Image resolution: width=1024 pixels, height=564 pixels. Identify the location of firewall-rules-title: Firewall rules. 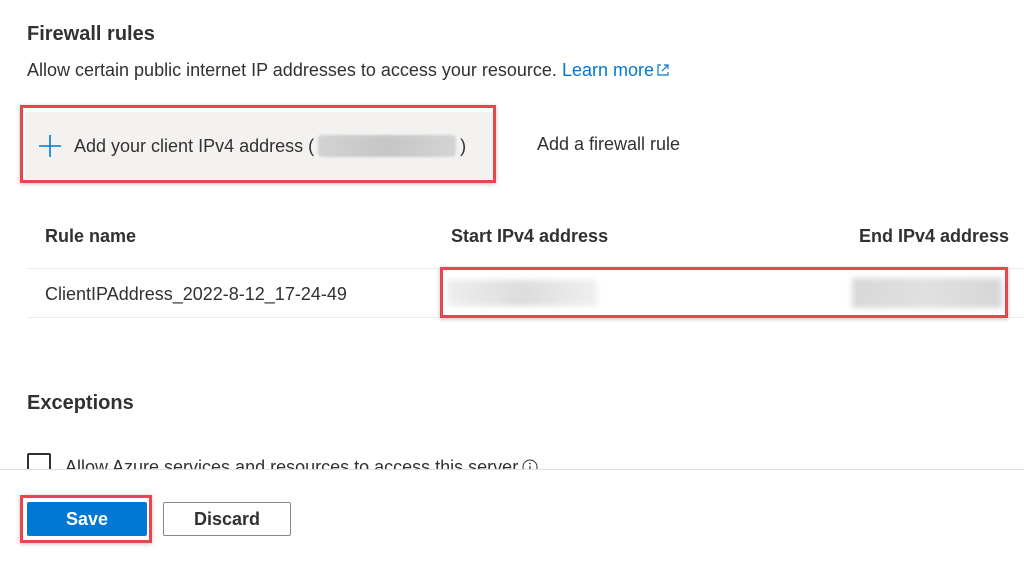
(91, 34).